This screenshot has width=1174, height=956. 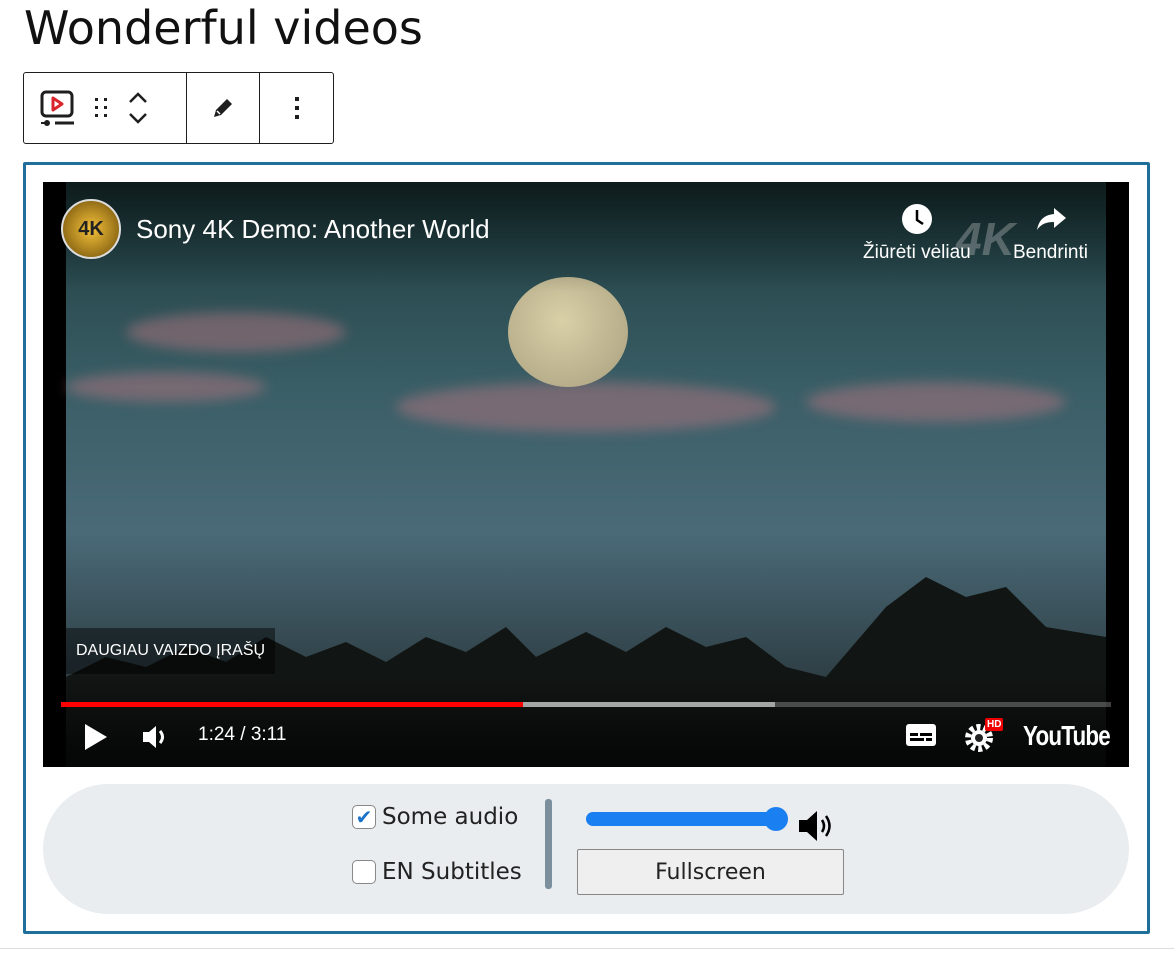 I want to click on media-controls: ✔ Some audio EN Subtitles Fullscreen, so click(x=586, y=849).